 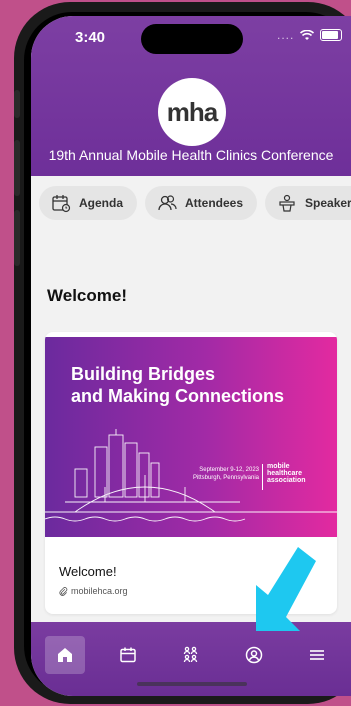 I want to click on logo-text: mha, so click(x=192, y=111).